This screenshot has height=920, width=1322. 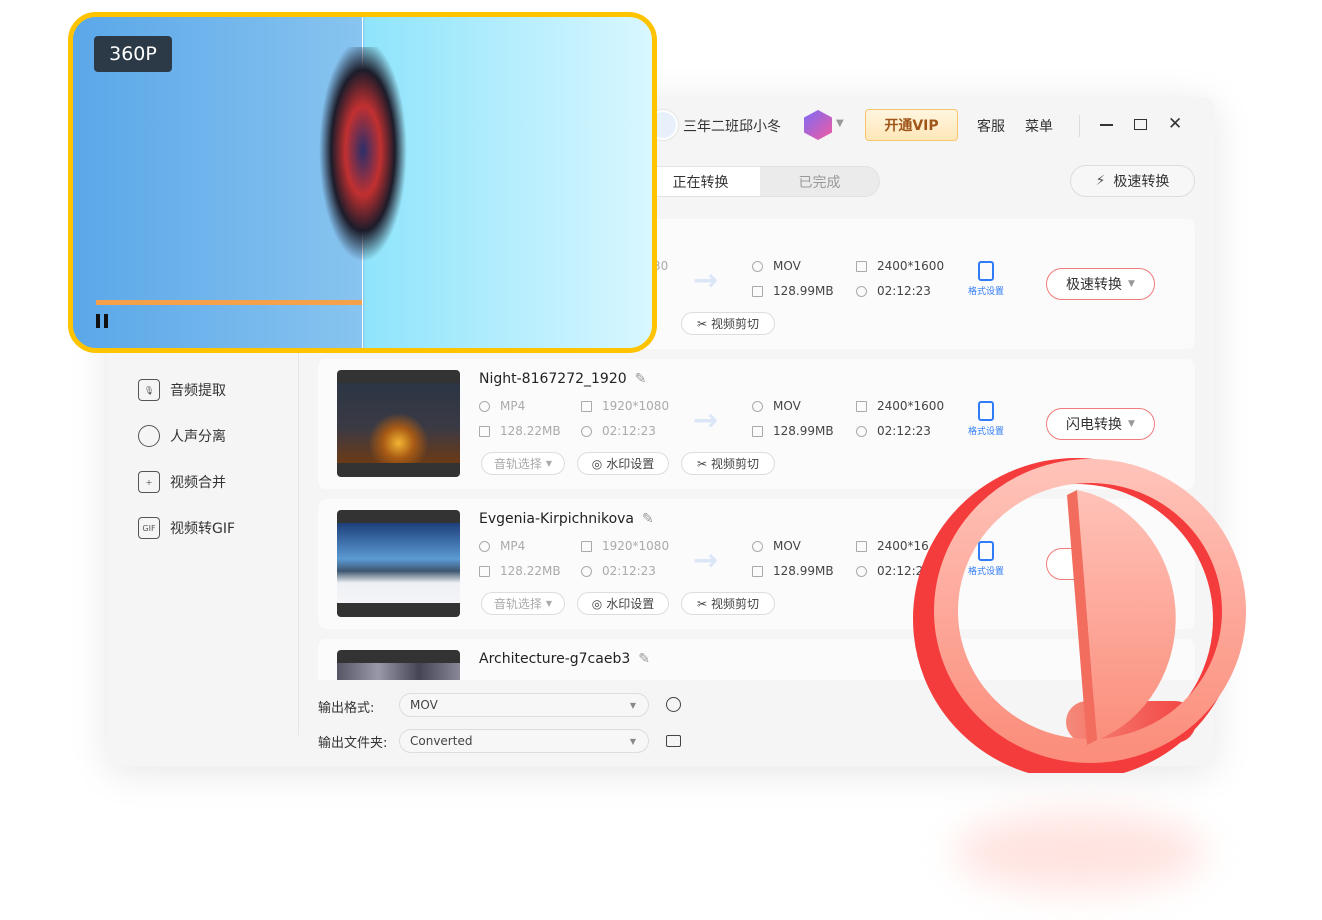 I want to click on output-format-select: MOV ▼, so click(x=524, y=705).